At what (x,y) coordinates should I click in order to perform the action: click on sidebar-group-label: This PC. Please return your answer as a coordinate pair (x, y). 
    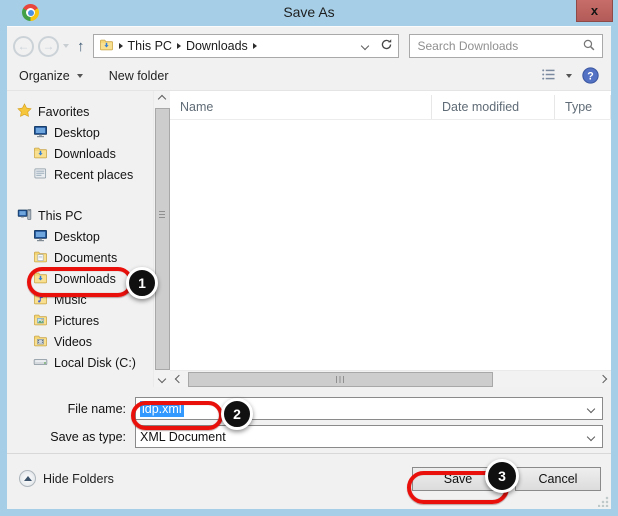
    Looking at the image, I should click on (60, 215).